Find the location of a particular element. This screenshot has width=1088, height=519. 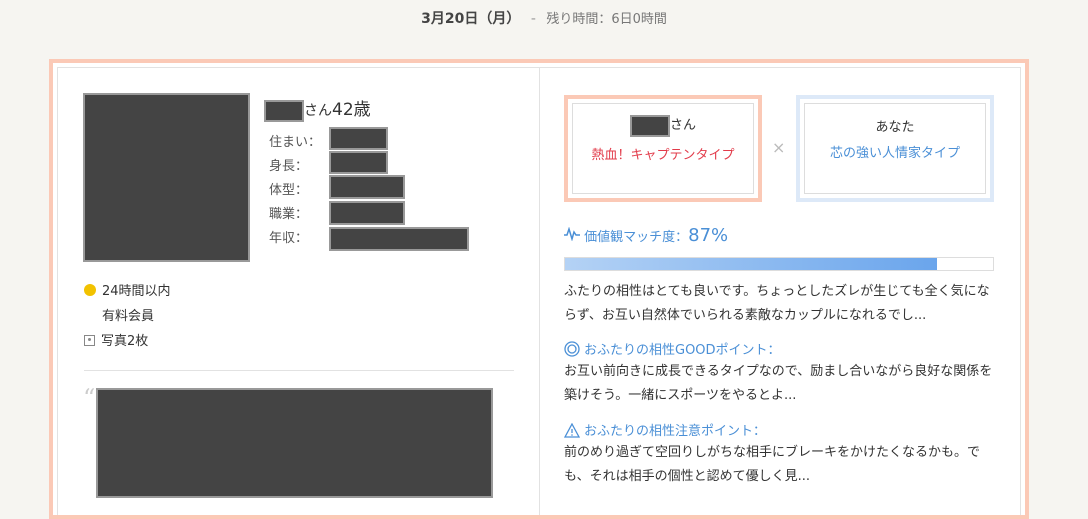

section-divider is located at coordinates (299, 370).